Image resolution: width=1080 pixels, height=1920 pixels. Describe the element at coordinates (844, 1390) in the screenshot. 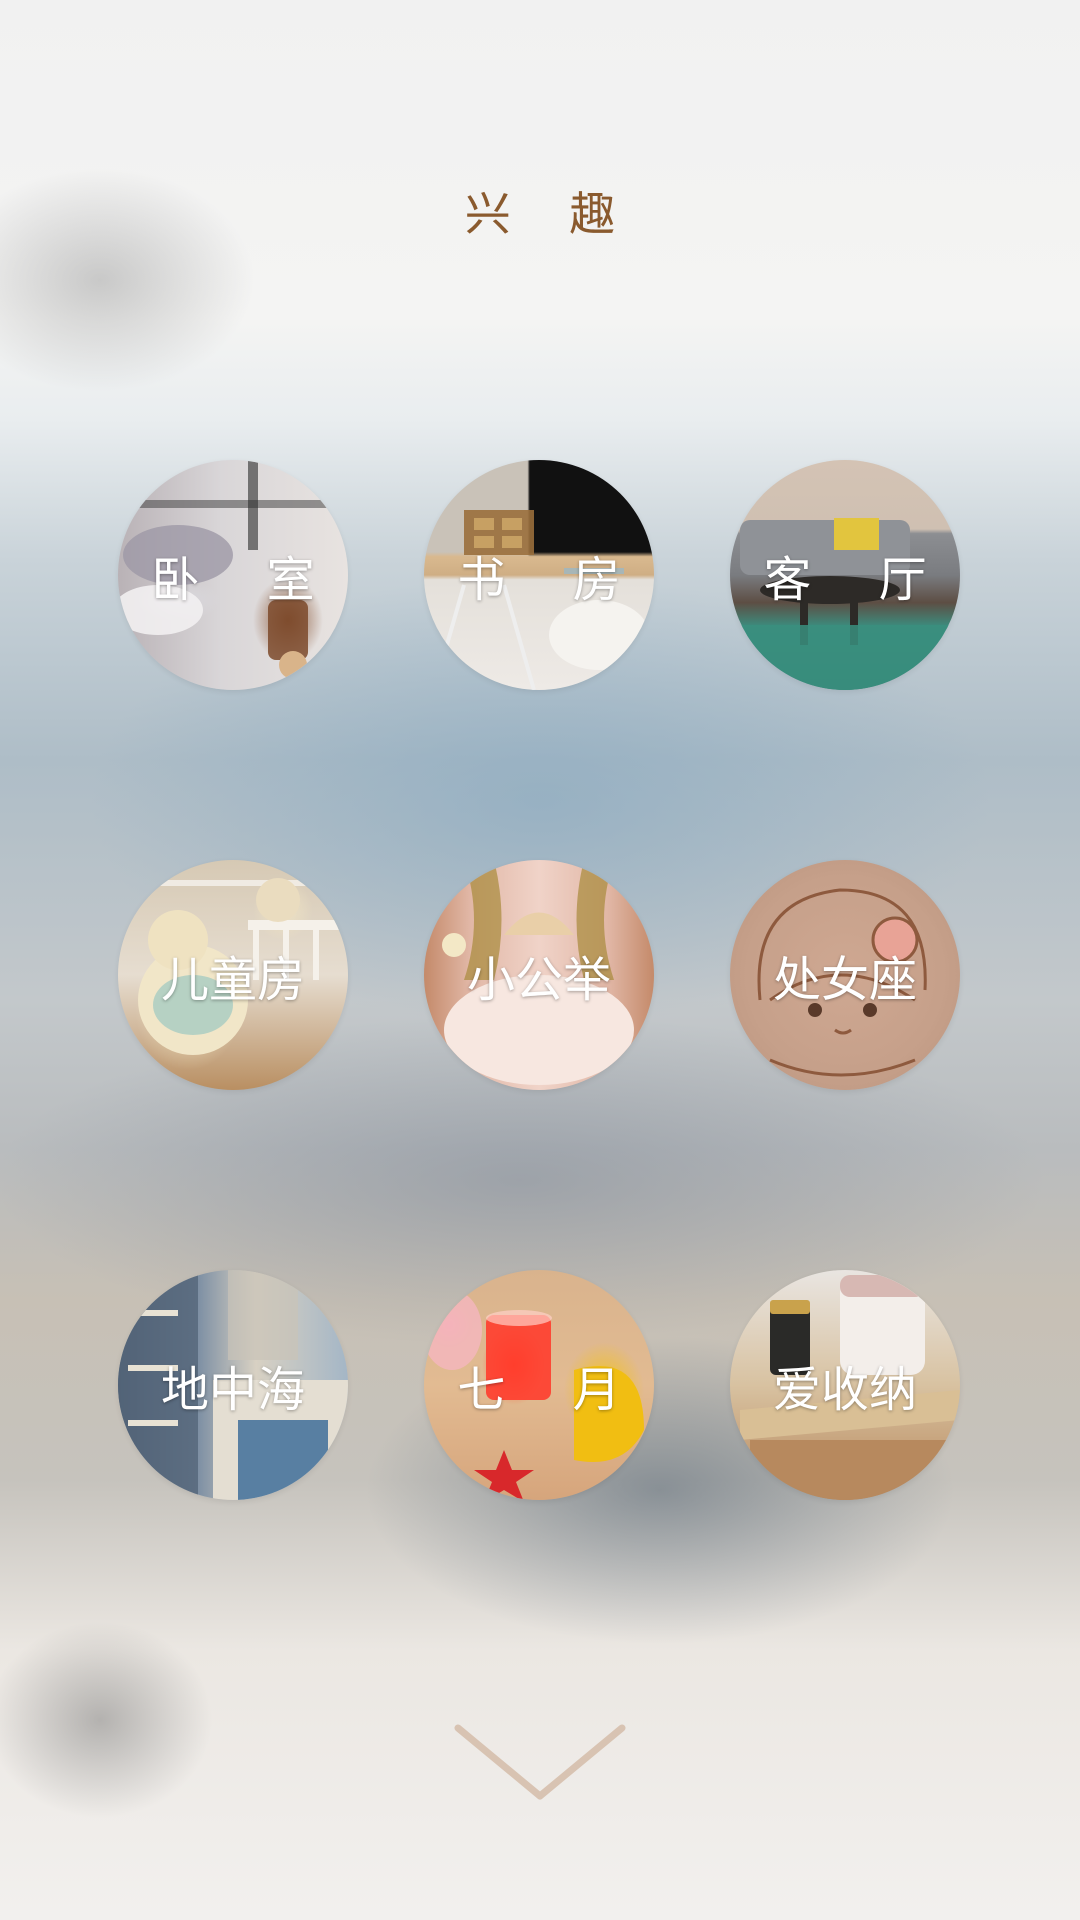

I see `interest-label: 爱收纳` at that location.